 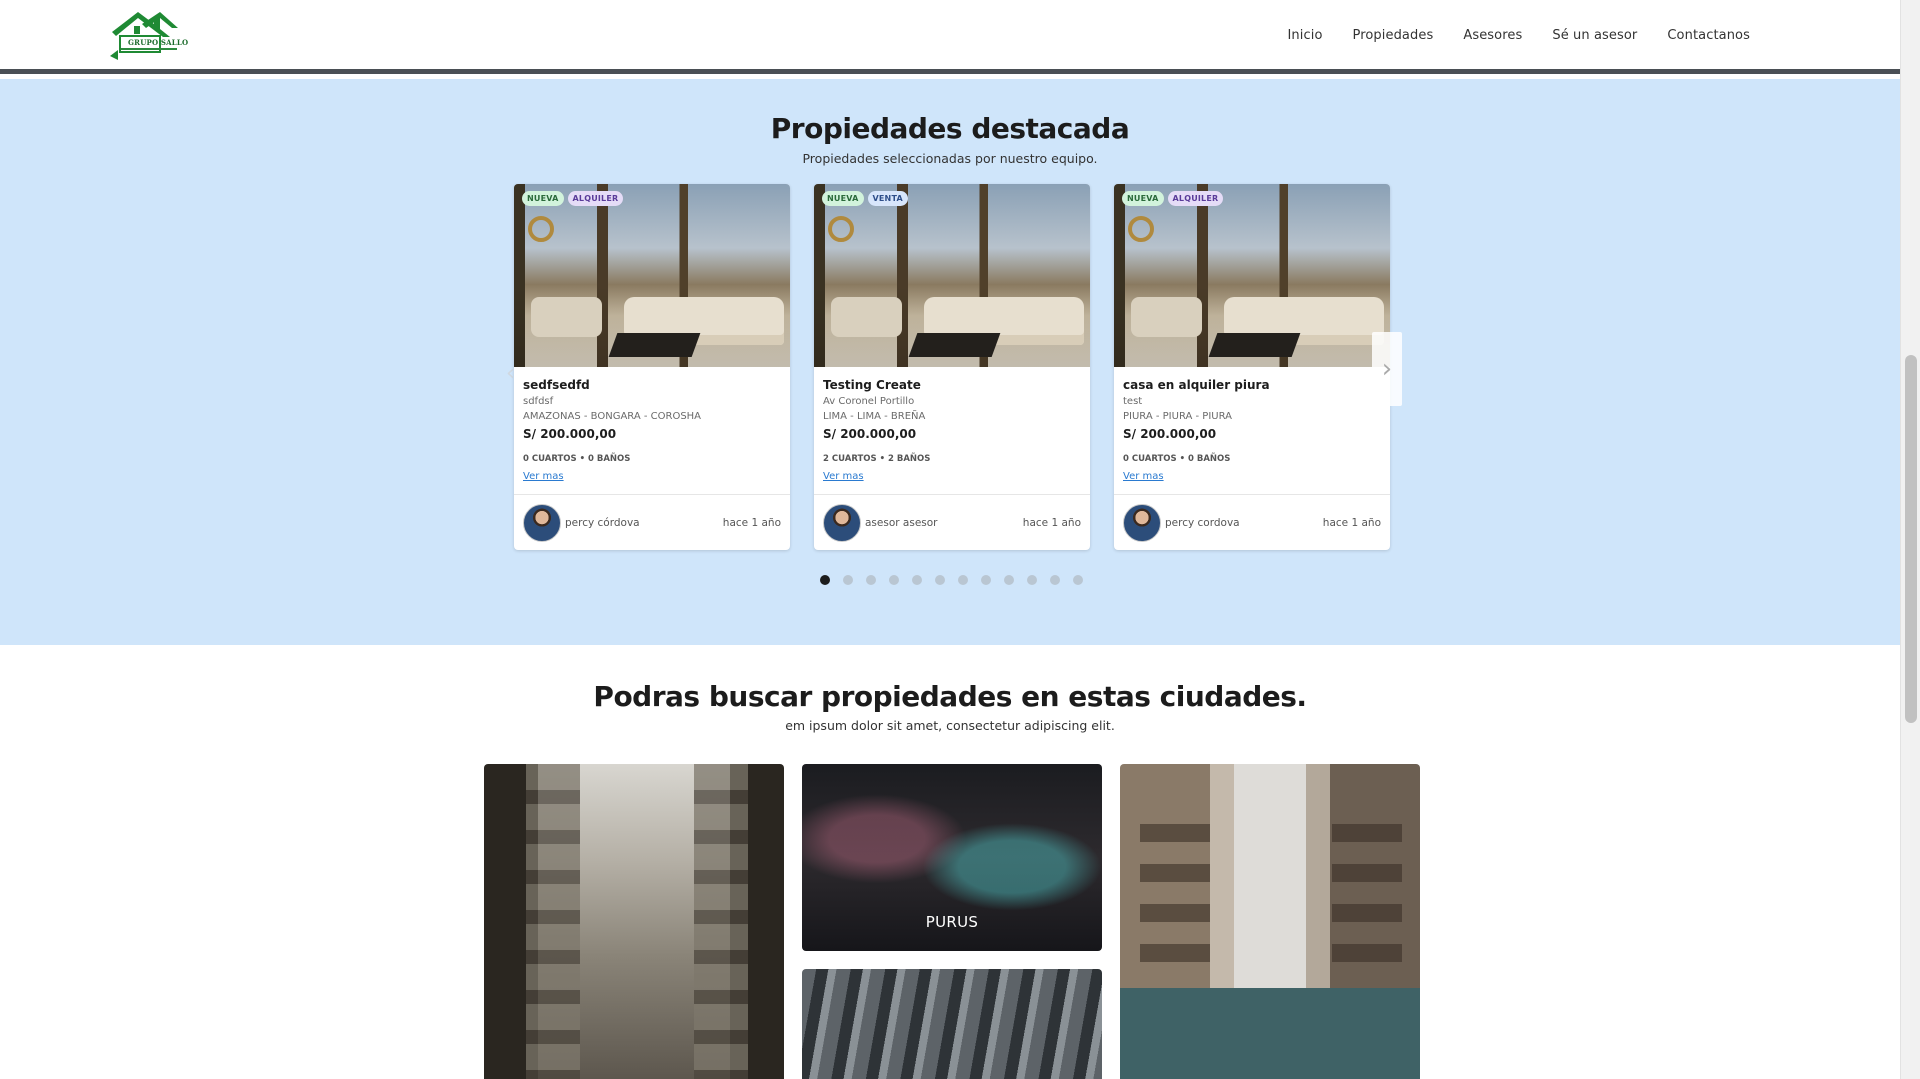 What do you see at coordinates (887, 198) in the screenshot?
I see `badge-sale: VENTA` at bounding box center [887, 198].